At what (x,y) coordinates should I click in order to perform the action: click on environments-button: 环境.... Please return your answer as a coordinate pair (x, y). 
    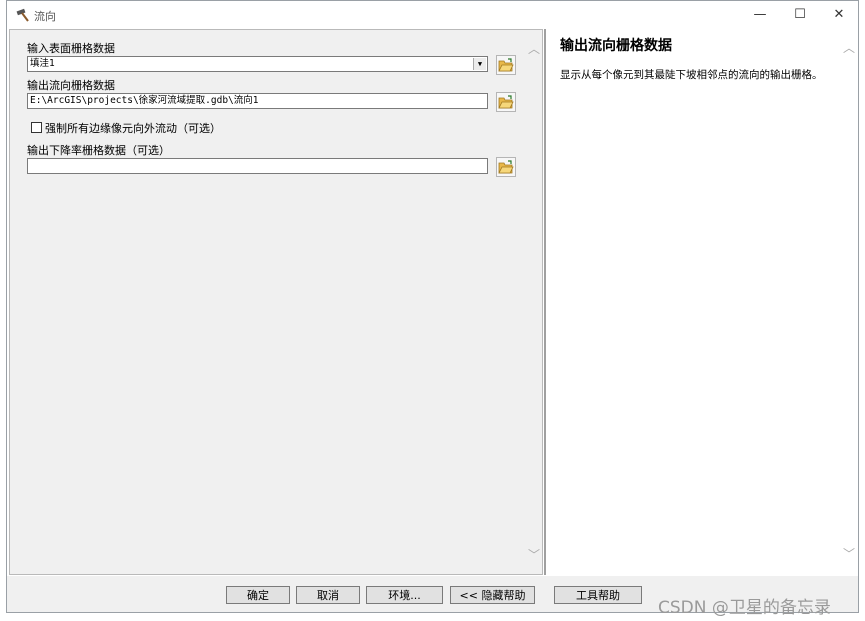
    Looking at the image, I should click on (404, 595).